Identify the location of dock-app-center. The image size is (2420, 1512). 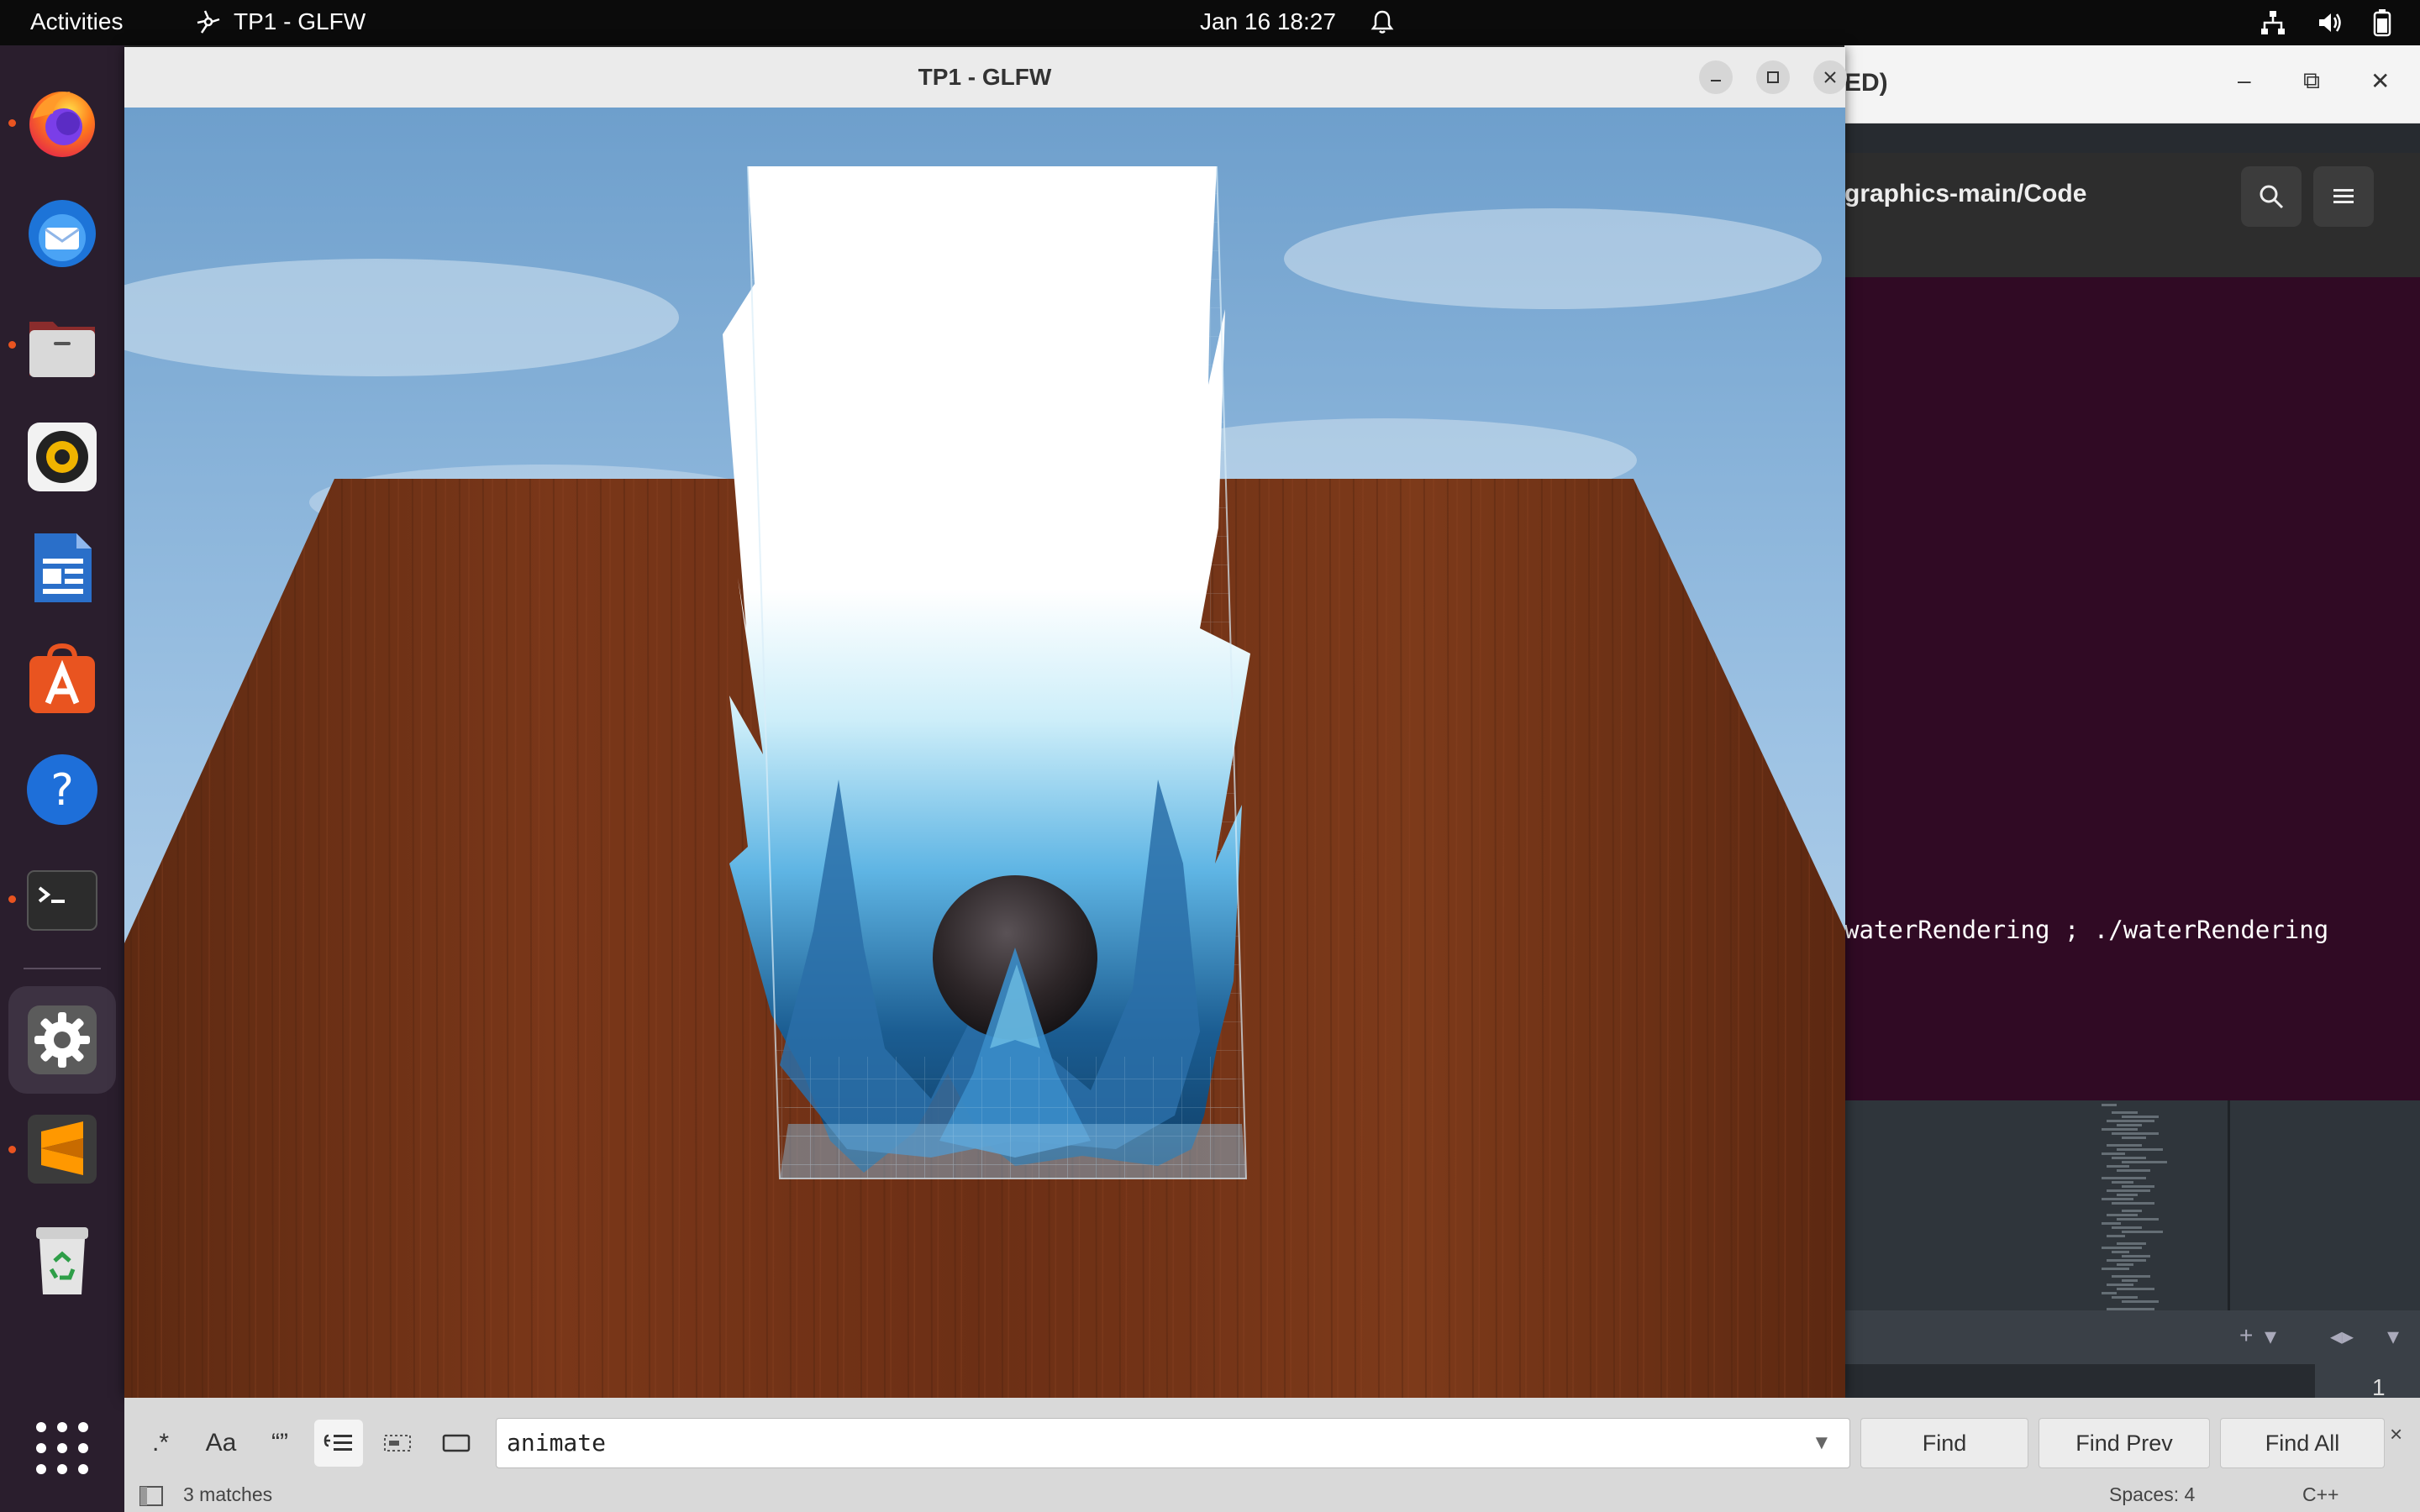
(62, 678).